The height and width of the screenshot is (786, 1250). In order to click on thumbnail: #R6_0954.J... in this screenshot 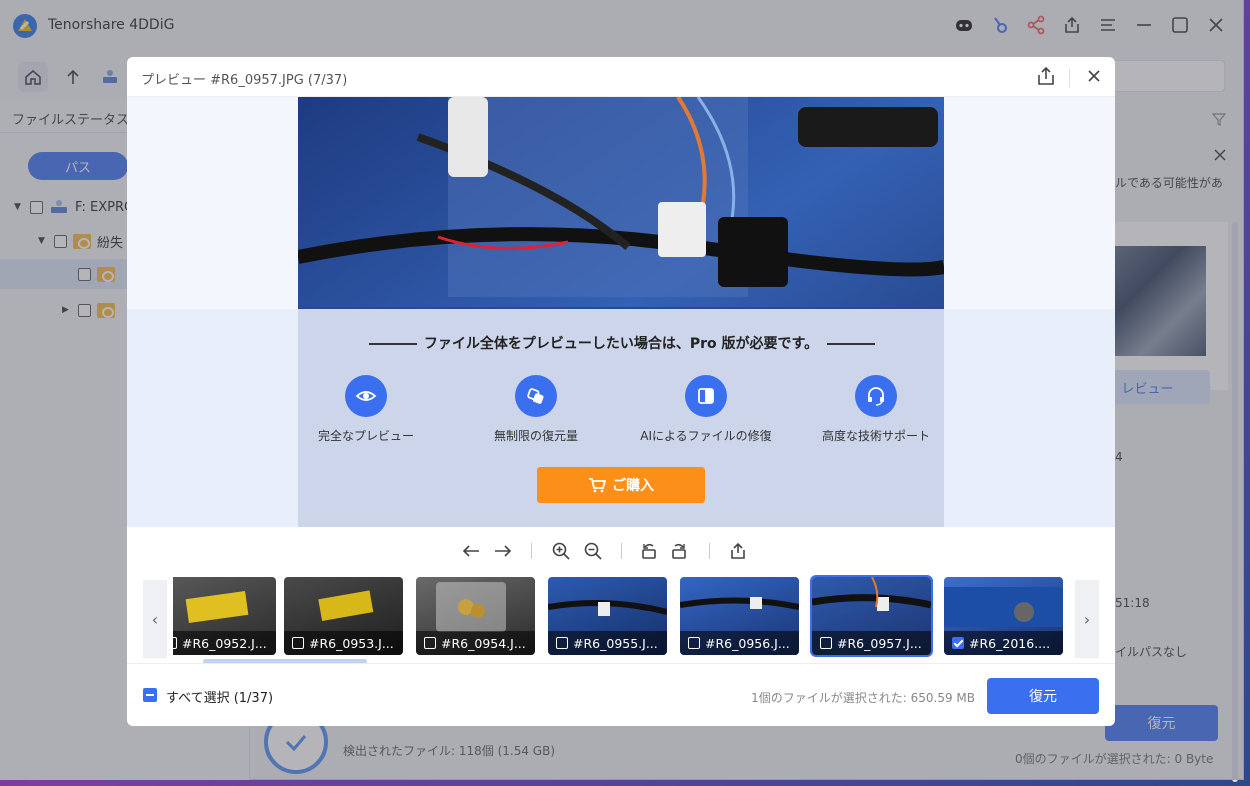, I will do `click(475, 616)`.